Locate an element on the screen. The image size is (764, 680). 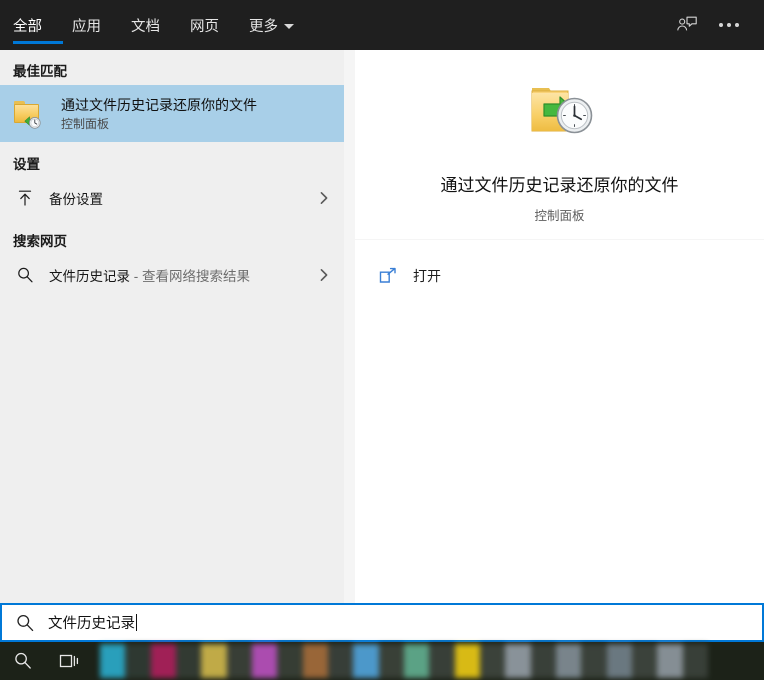
group-label-web-search: 搜索网页 is located at coordinates (40, 241).